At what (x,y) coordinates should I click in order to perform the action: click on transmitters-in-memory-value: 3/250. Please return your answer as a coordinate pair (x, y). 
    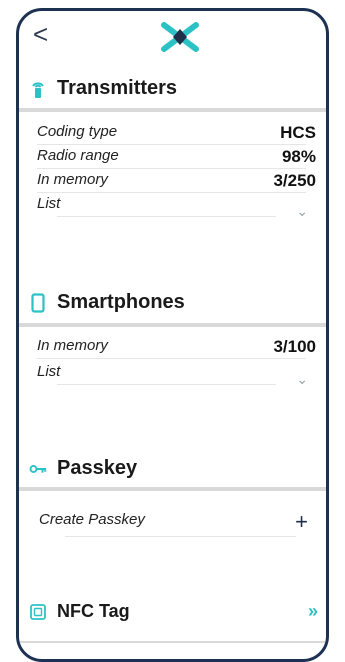
    Looking at the image, I should click on (294, 180).